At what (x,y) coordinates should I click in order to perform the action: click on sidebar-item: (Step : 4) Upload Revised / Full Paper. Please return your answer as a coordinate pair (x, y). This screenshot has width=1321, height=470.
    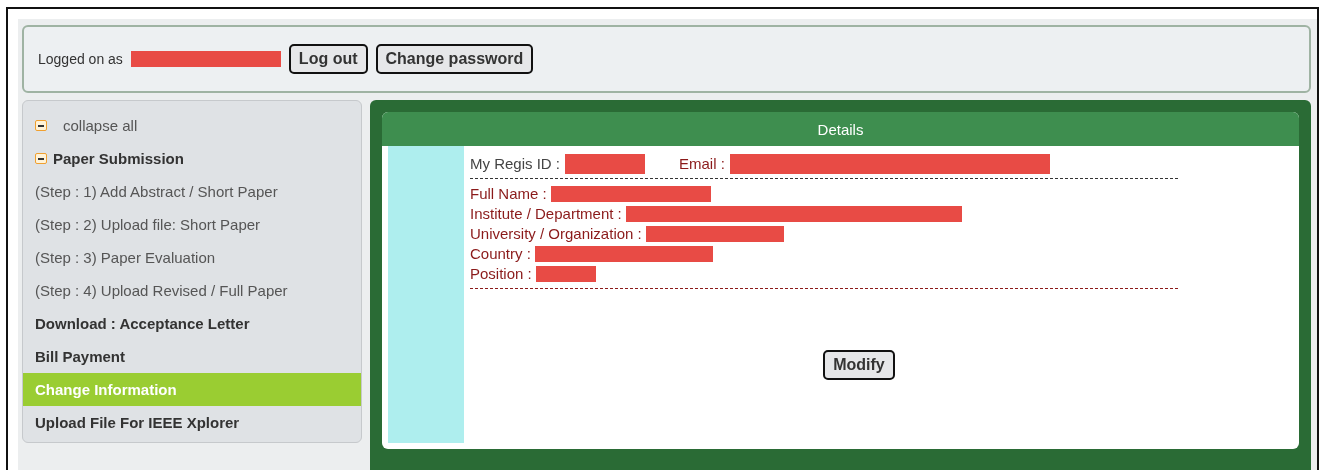
    Looking at the image, I should click on (192, 290).